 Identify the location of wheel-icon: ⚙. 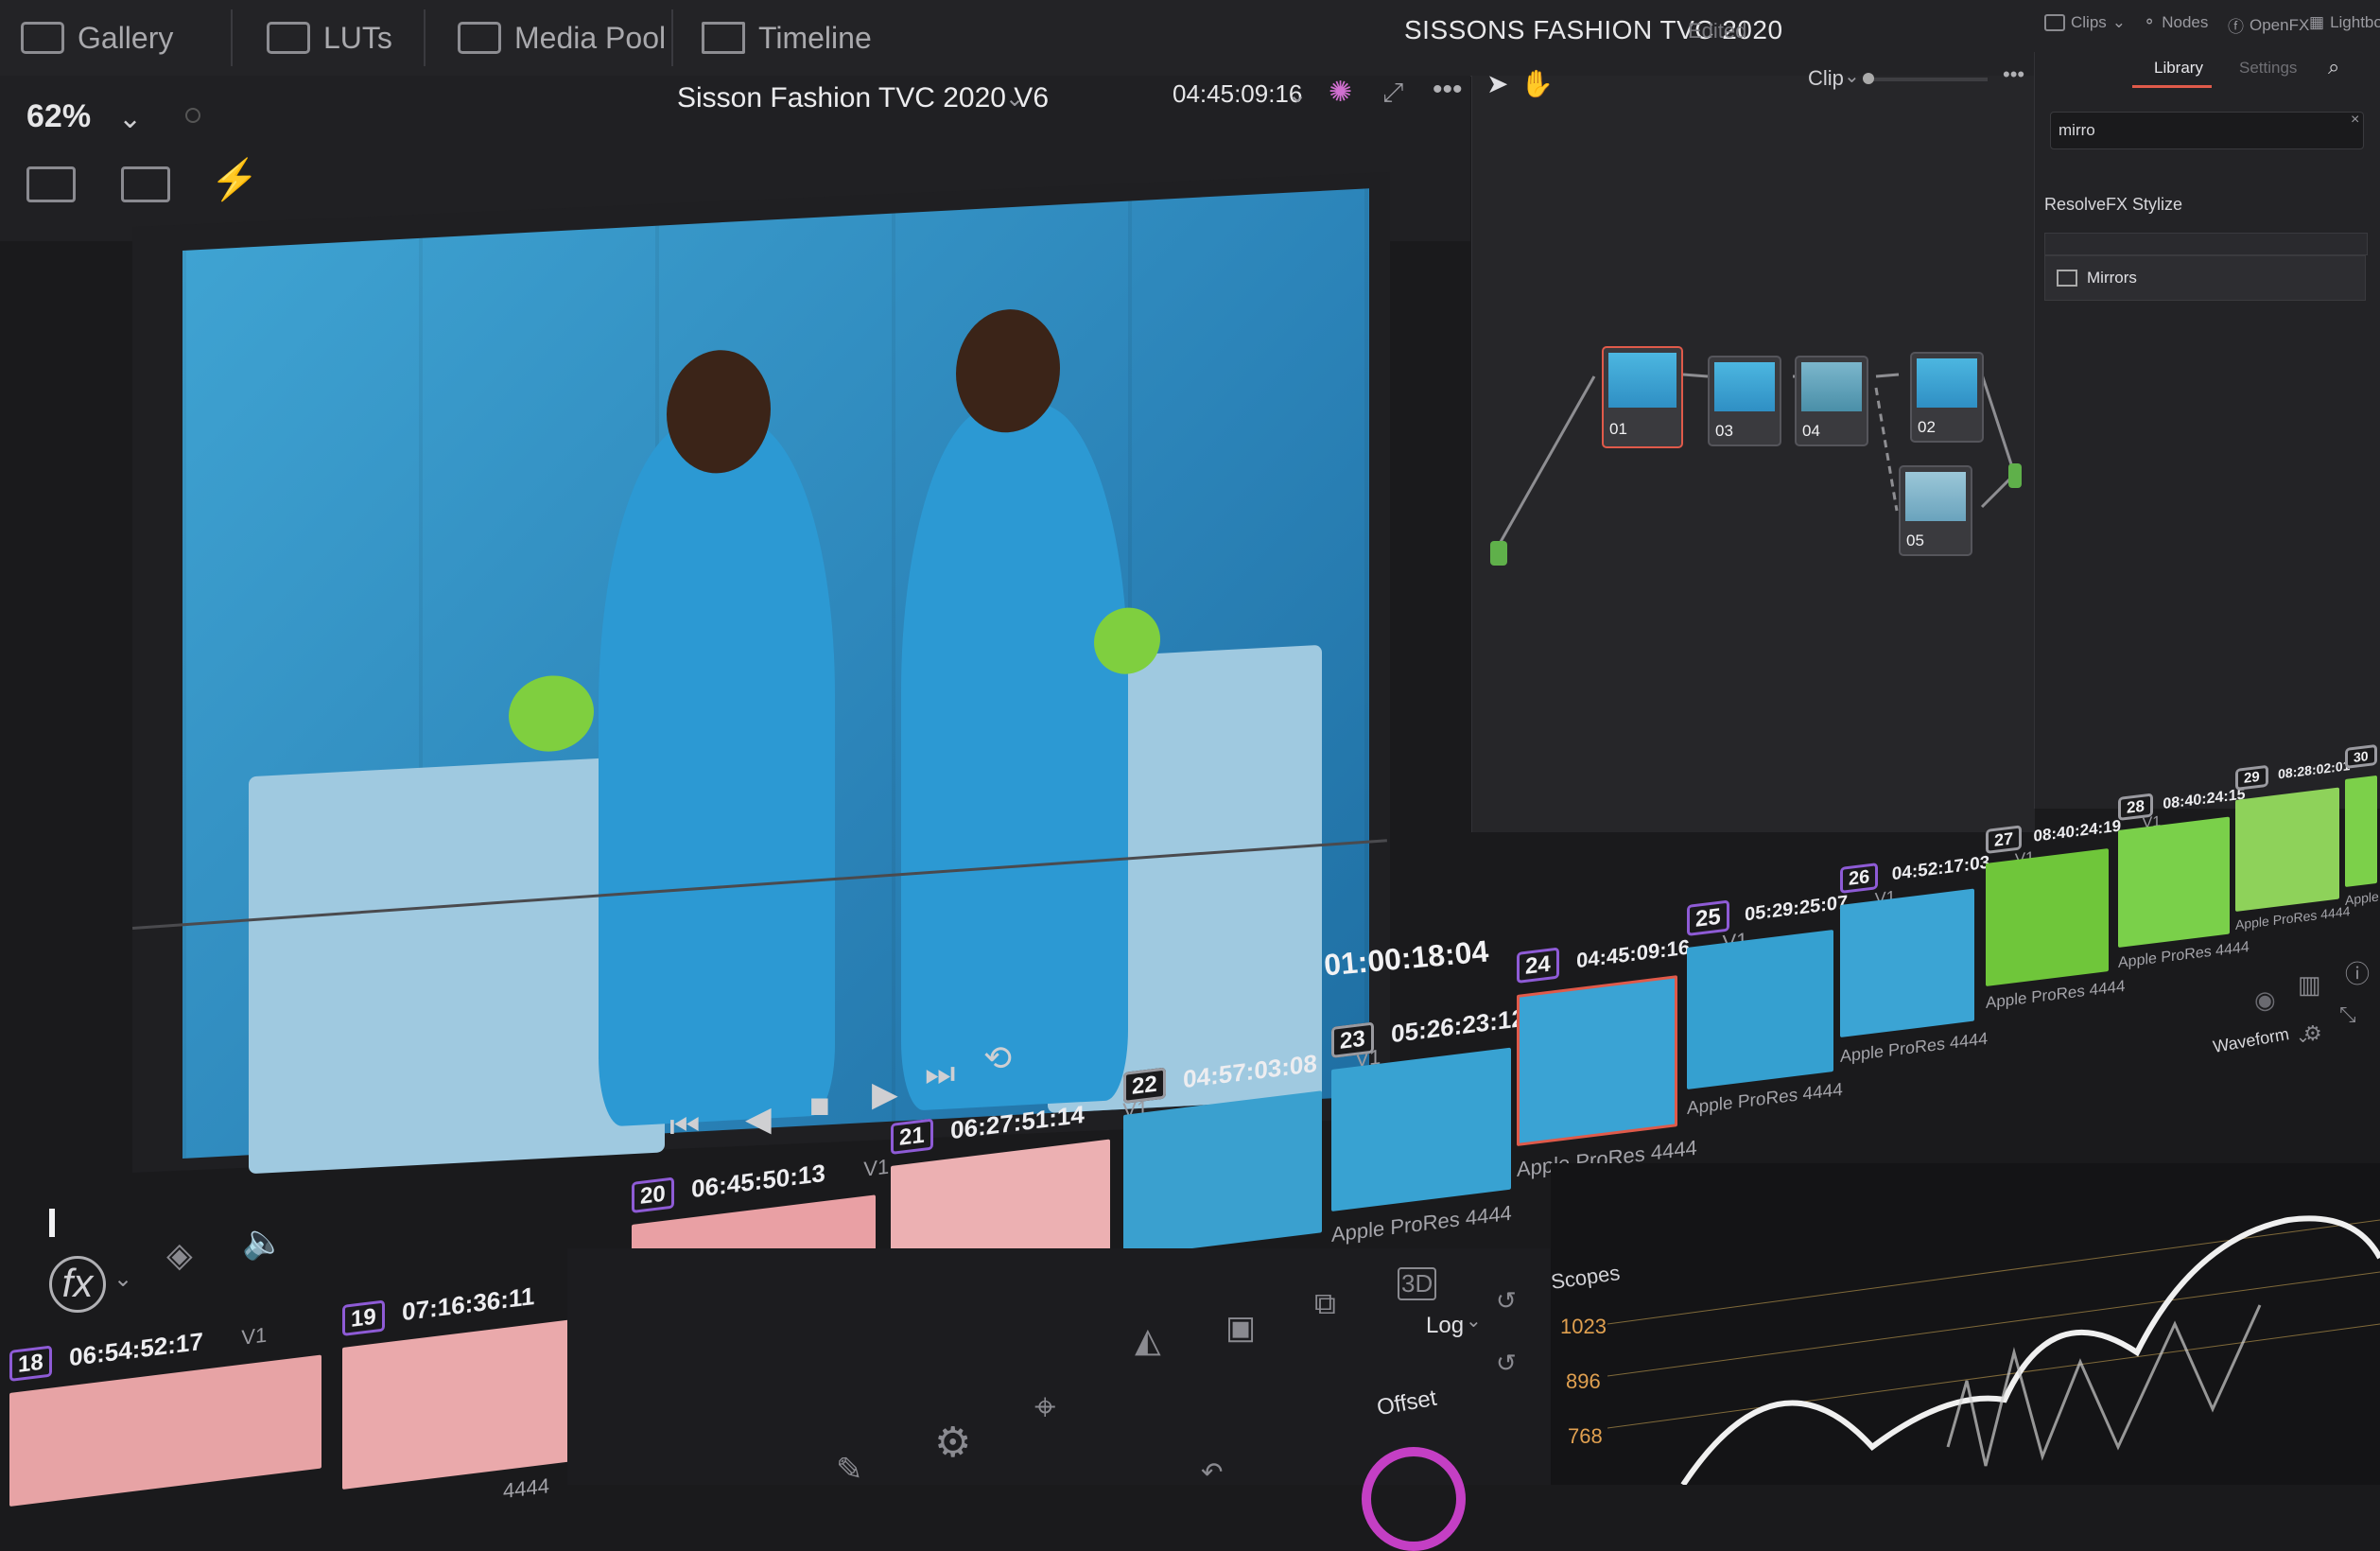
(952, 1443).